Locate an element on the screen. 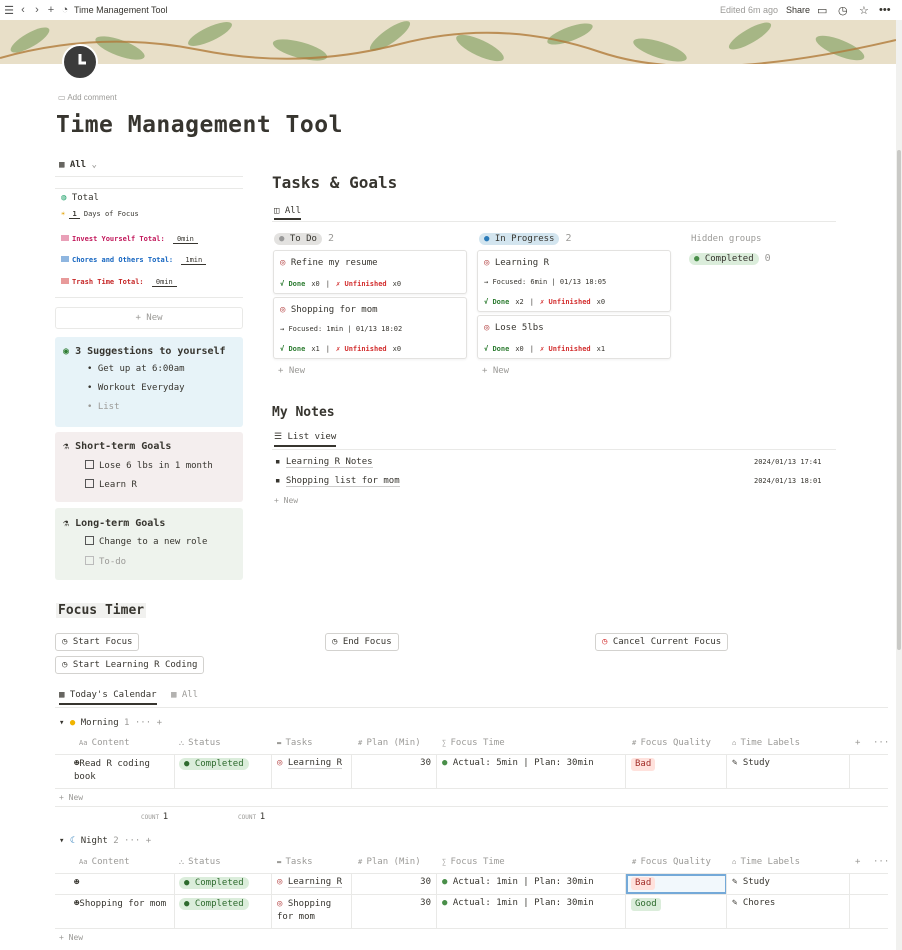 This screenshot has height=950, width=902. short-goal-item: Learn R is located at coordinates (111, 484).